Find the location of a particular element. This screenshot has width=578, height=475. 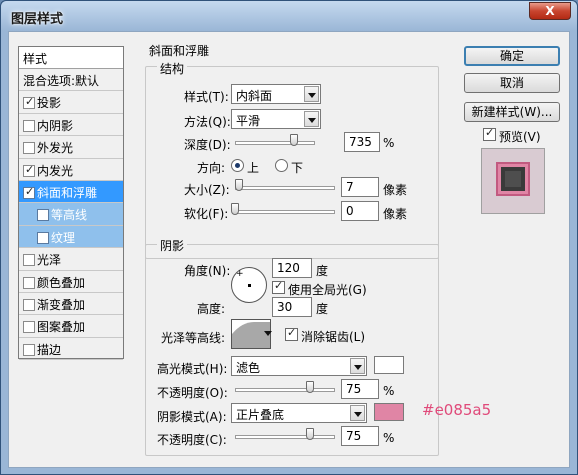

style-list-item-label: 斜面和浮雕 is located at coordinates (67, 192).